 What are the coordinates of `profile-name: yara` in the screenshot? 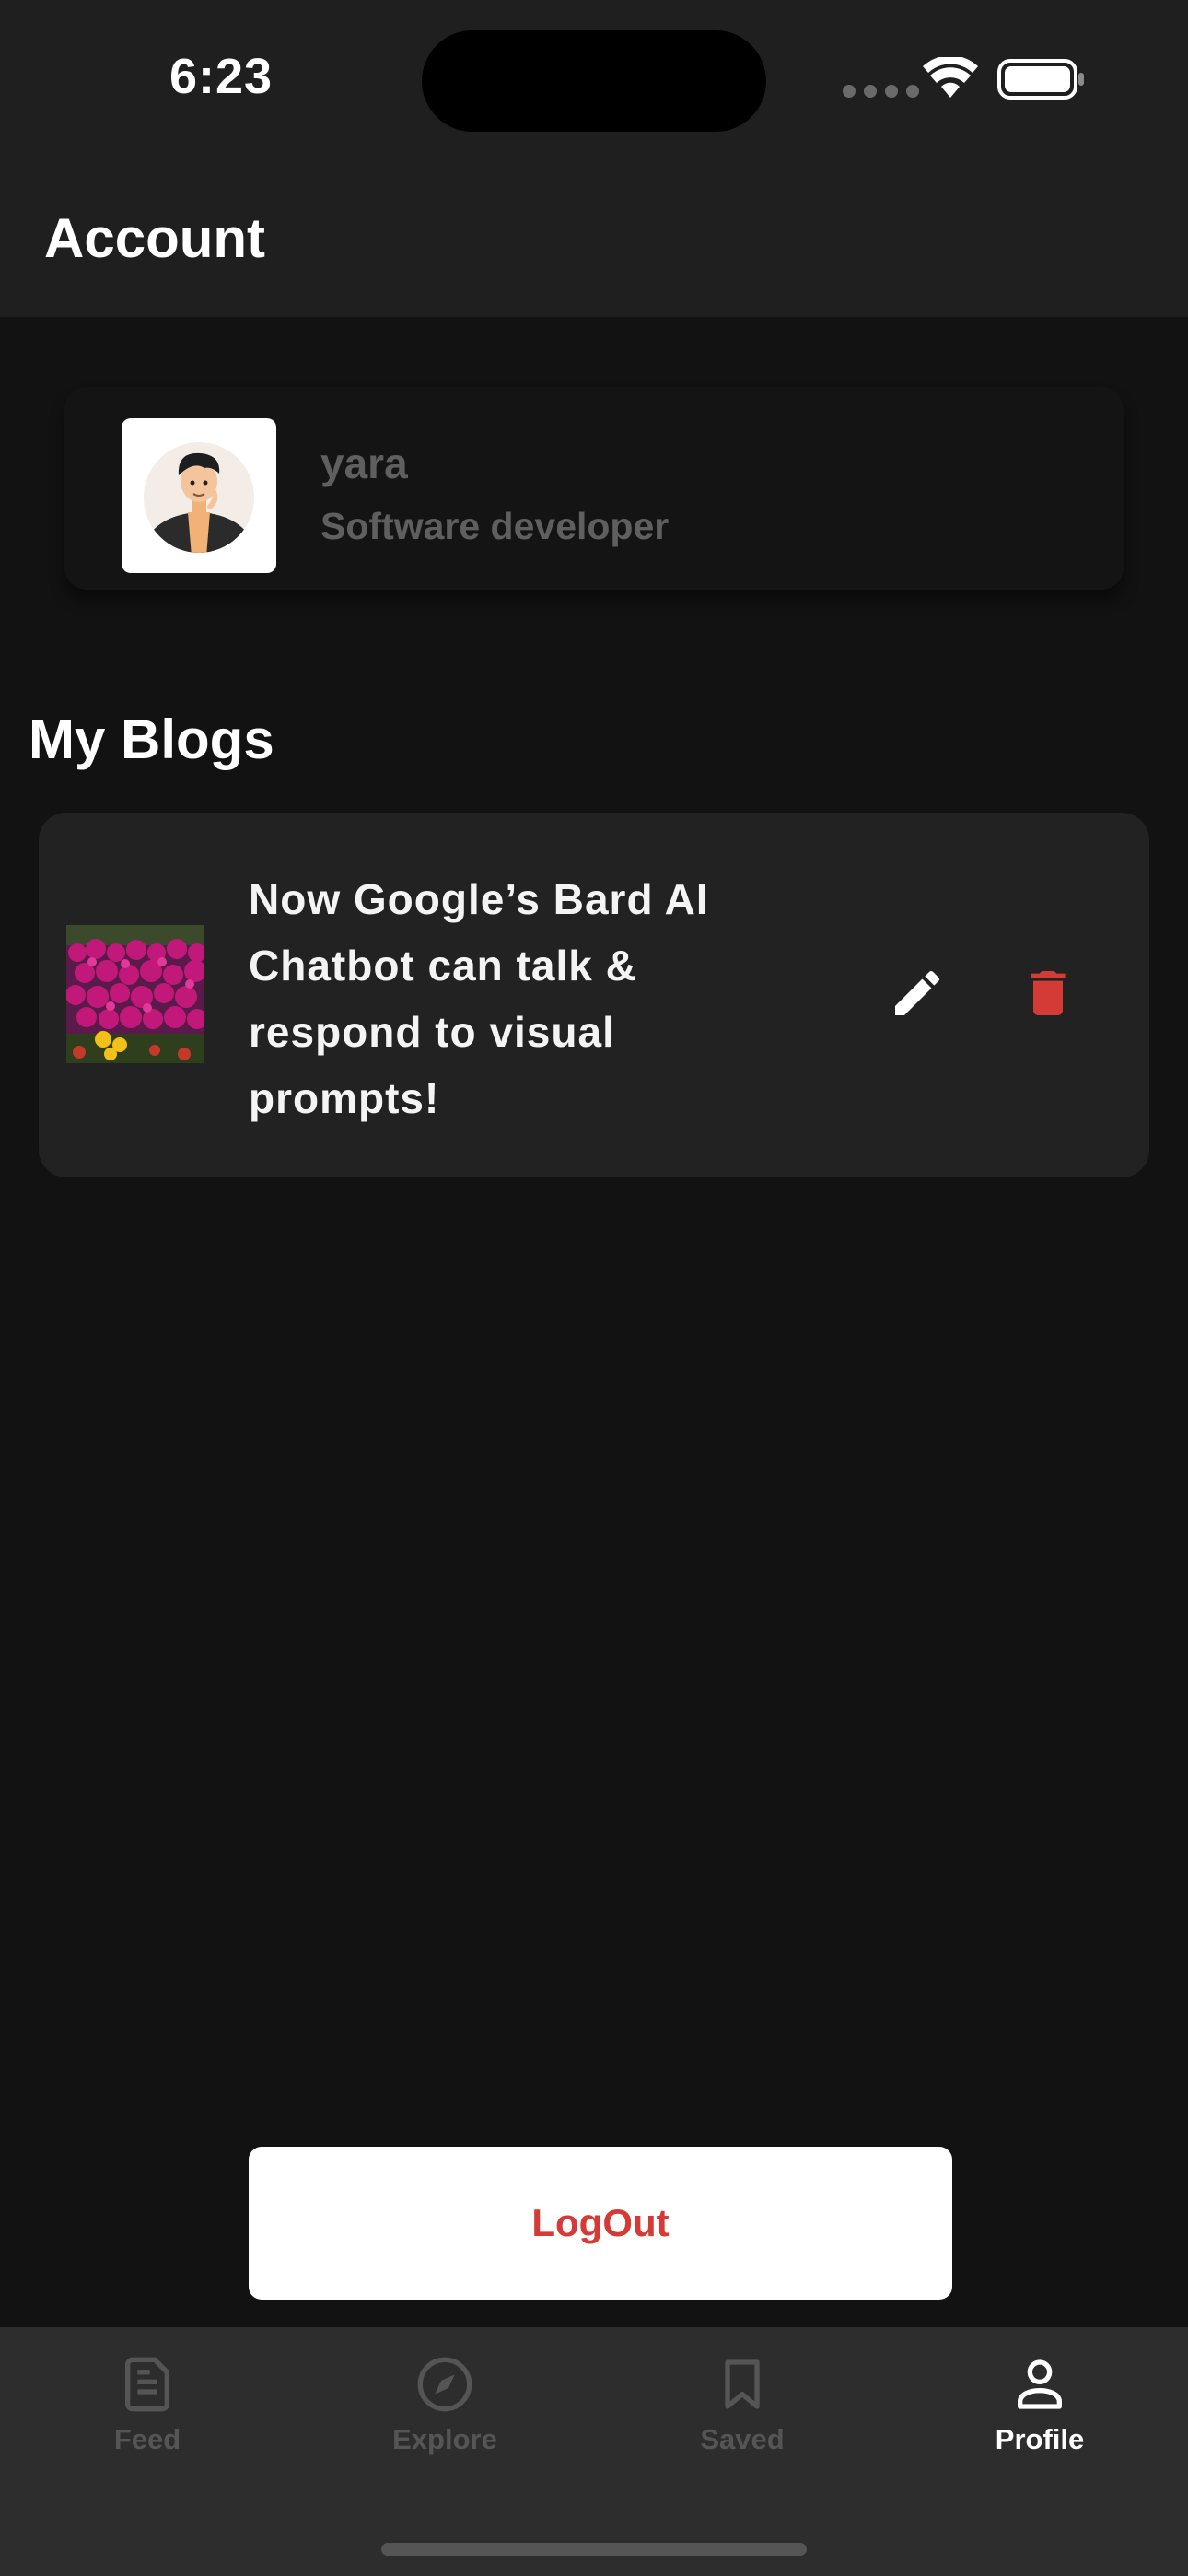 It's located at (364, 463).